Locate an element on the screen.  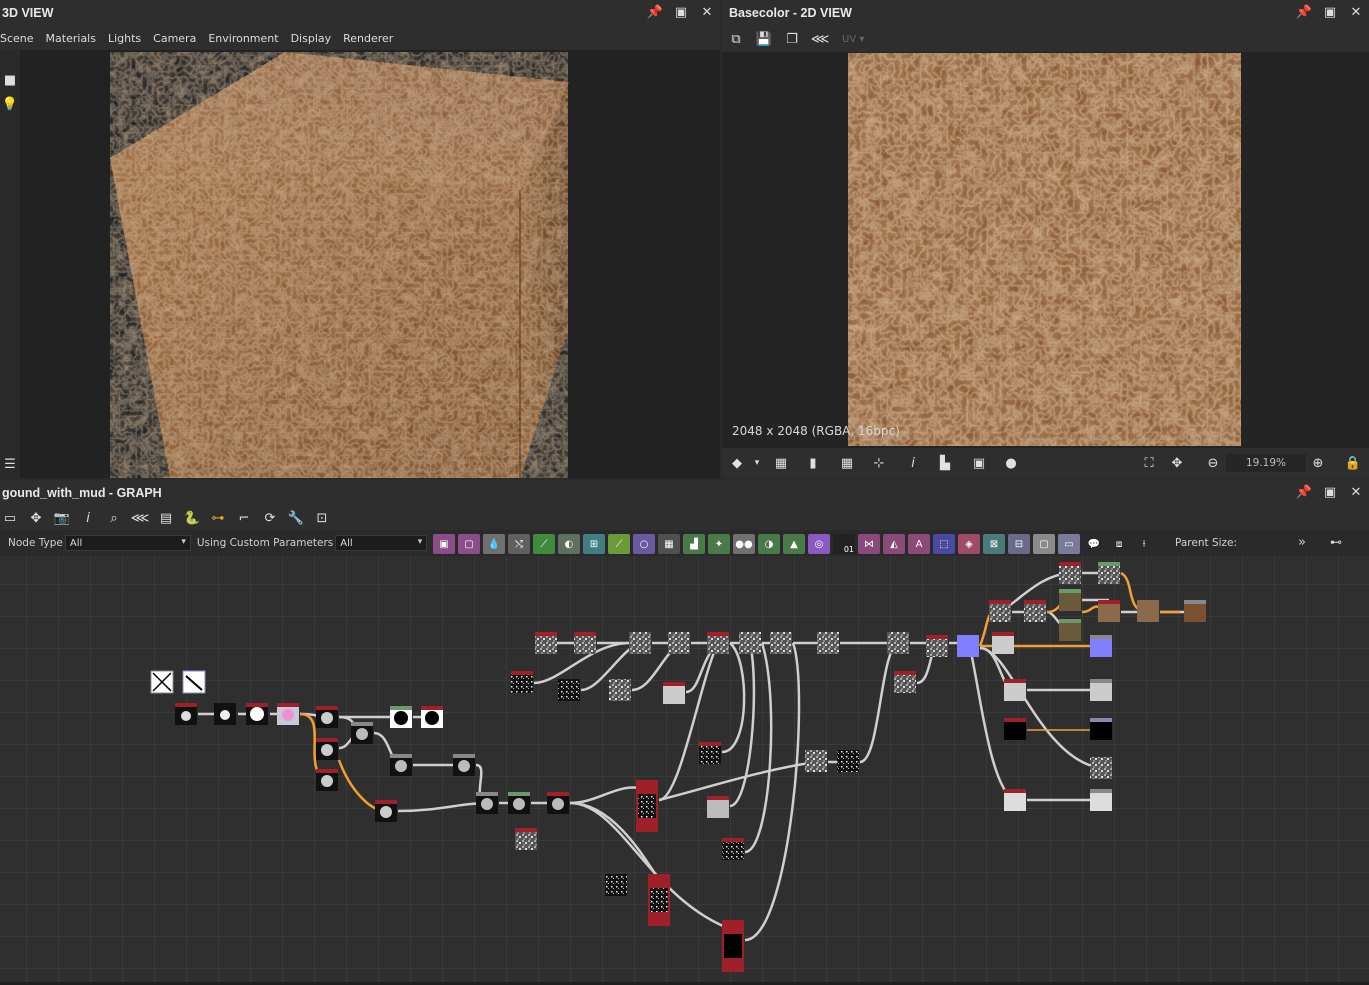
light-bulb-icon: 💡 is located at coordinates (10, 104).